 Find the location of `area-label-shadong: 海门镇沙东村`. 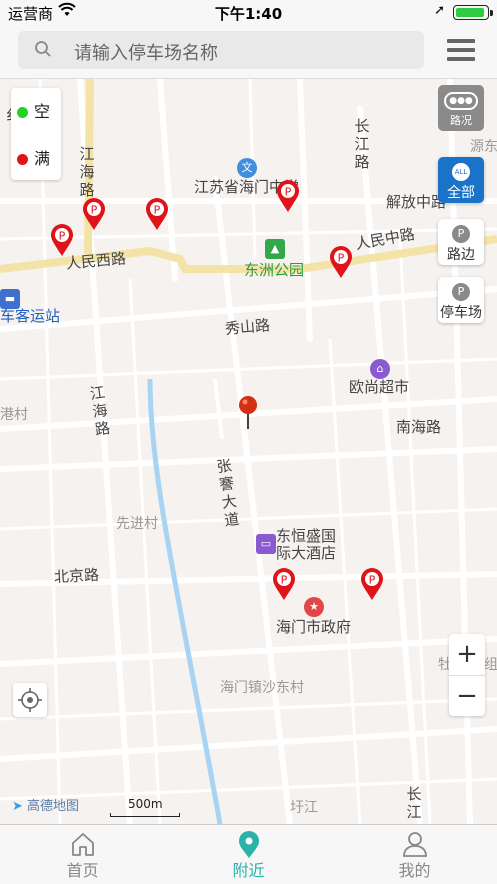

area-label-shadong: 海门镇沙东村 is located at coordinates (262, 688).